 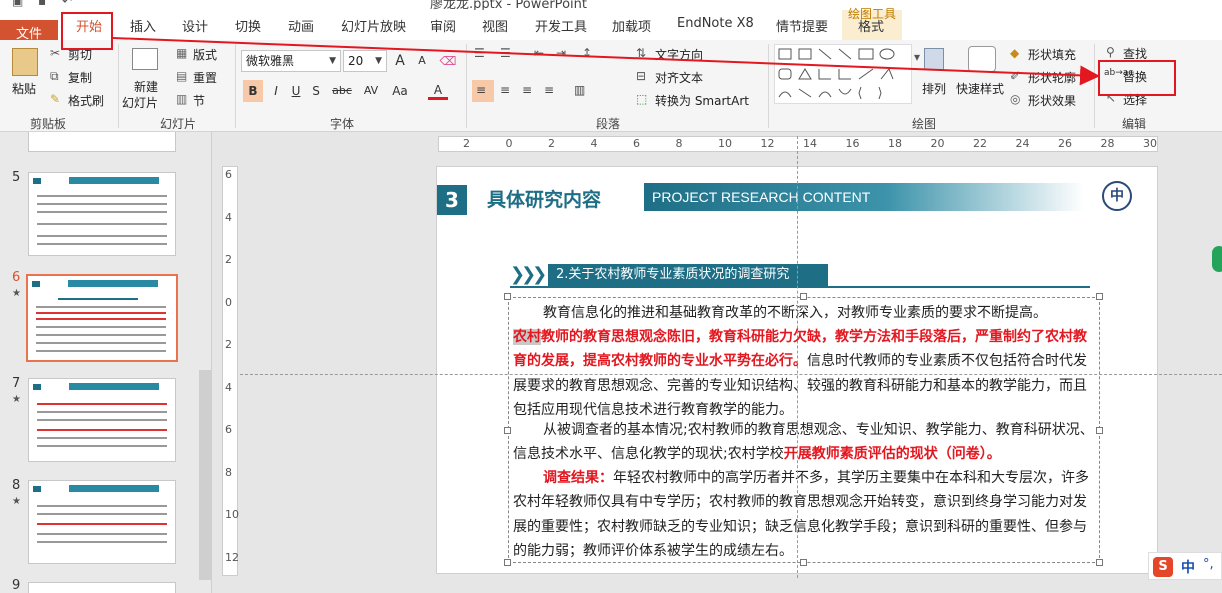 I want to click on slide-number: 9, so click(x=16, y=585).